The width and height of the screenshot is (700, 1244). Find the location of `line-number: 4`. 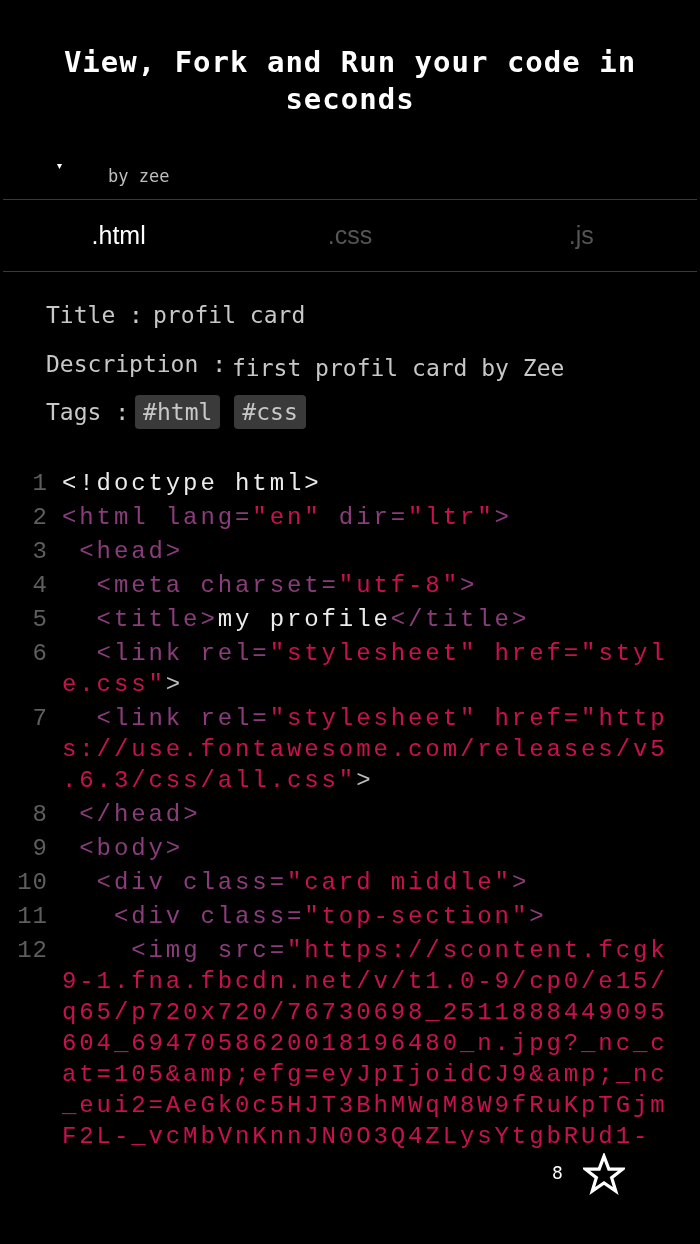

line-number: 4 is located at coordinates (40, 585).